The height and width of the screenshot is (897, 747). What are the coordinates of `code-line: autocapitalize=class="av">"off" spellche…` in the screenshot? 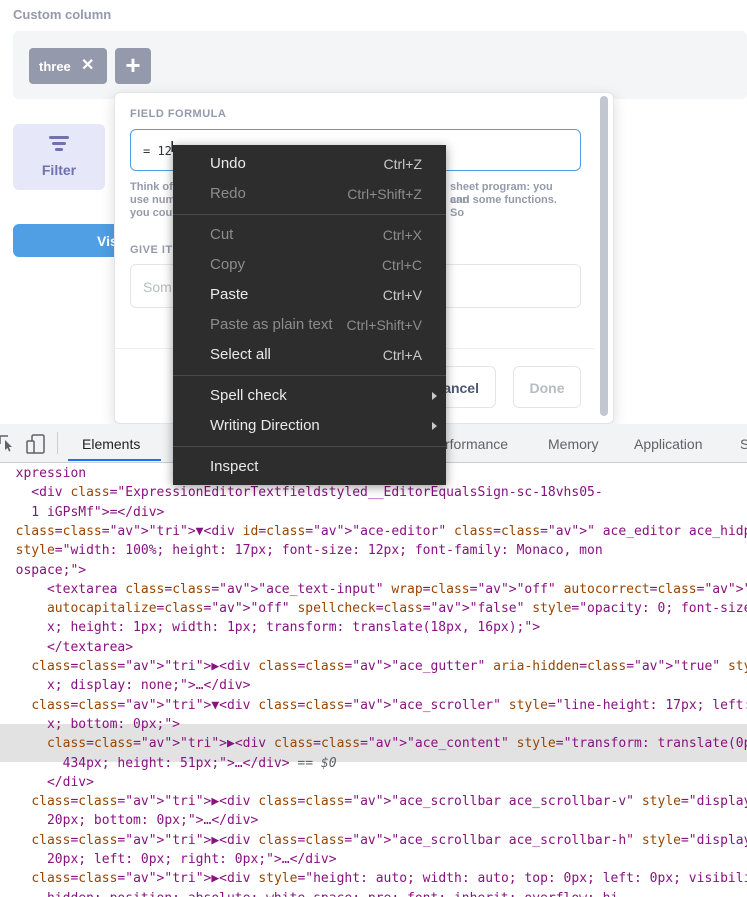 It's located at (373, 608).